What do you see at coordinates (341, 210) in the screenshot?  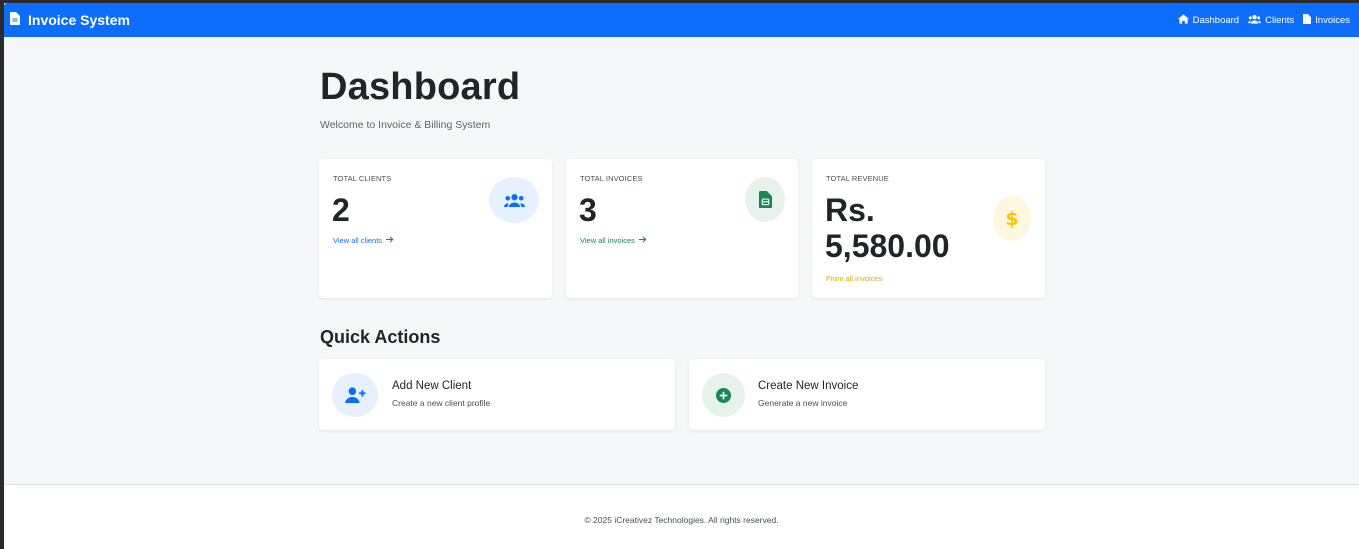 I see `stat-value: 2` at bounding box center [341, 210].